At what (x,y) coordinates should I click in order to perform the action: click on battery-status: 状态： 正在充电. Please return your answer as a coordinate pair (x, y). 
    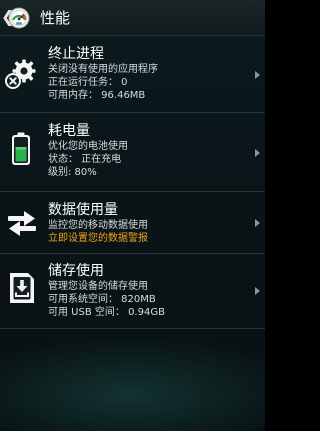
    Looking at the image, I should click on (85, 159).